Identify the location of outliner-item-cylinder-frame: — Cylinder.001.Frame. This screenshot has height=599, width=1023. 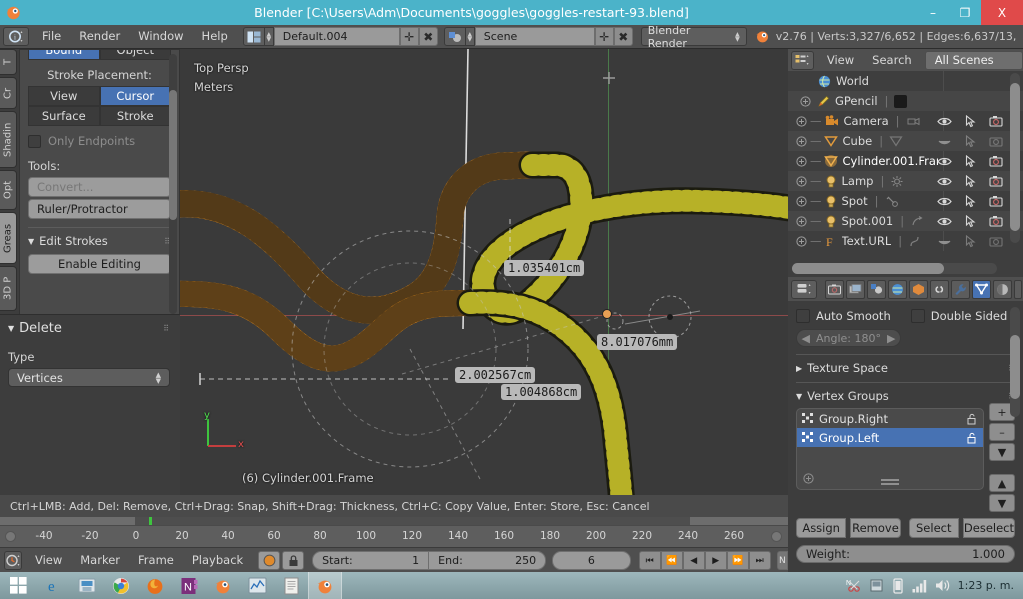
(905, 161).